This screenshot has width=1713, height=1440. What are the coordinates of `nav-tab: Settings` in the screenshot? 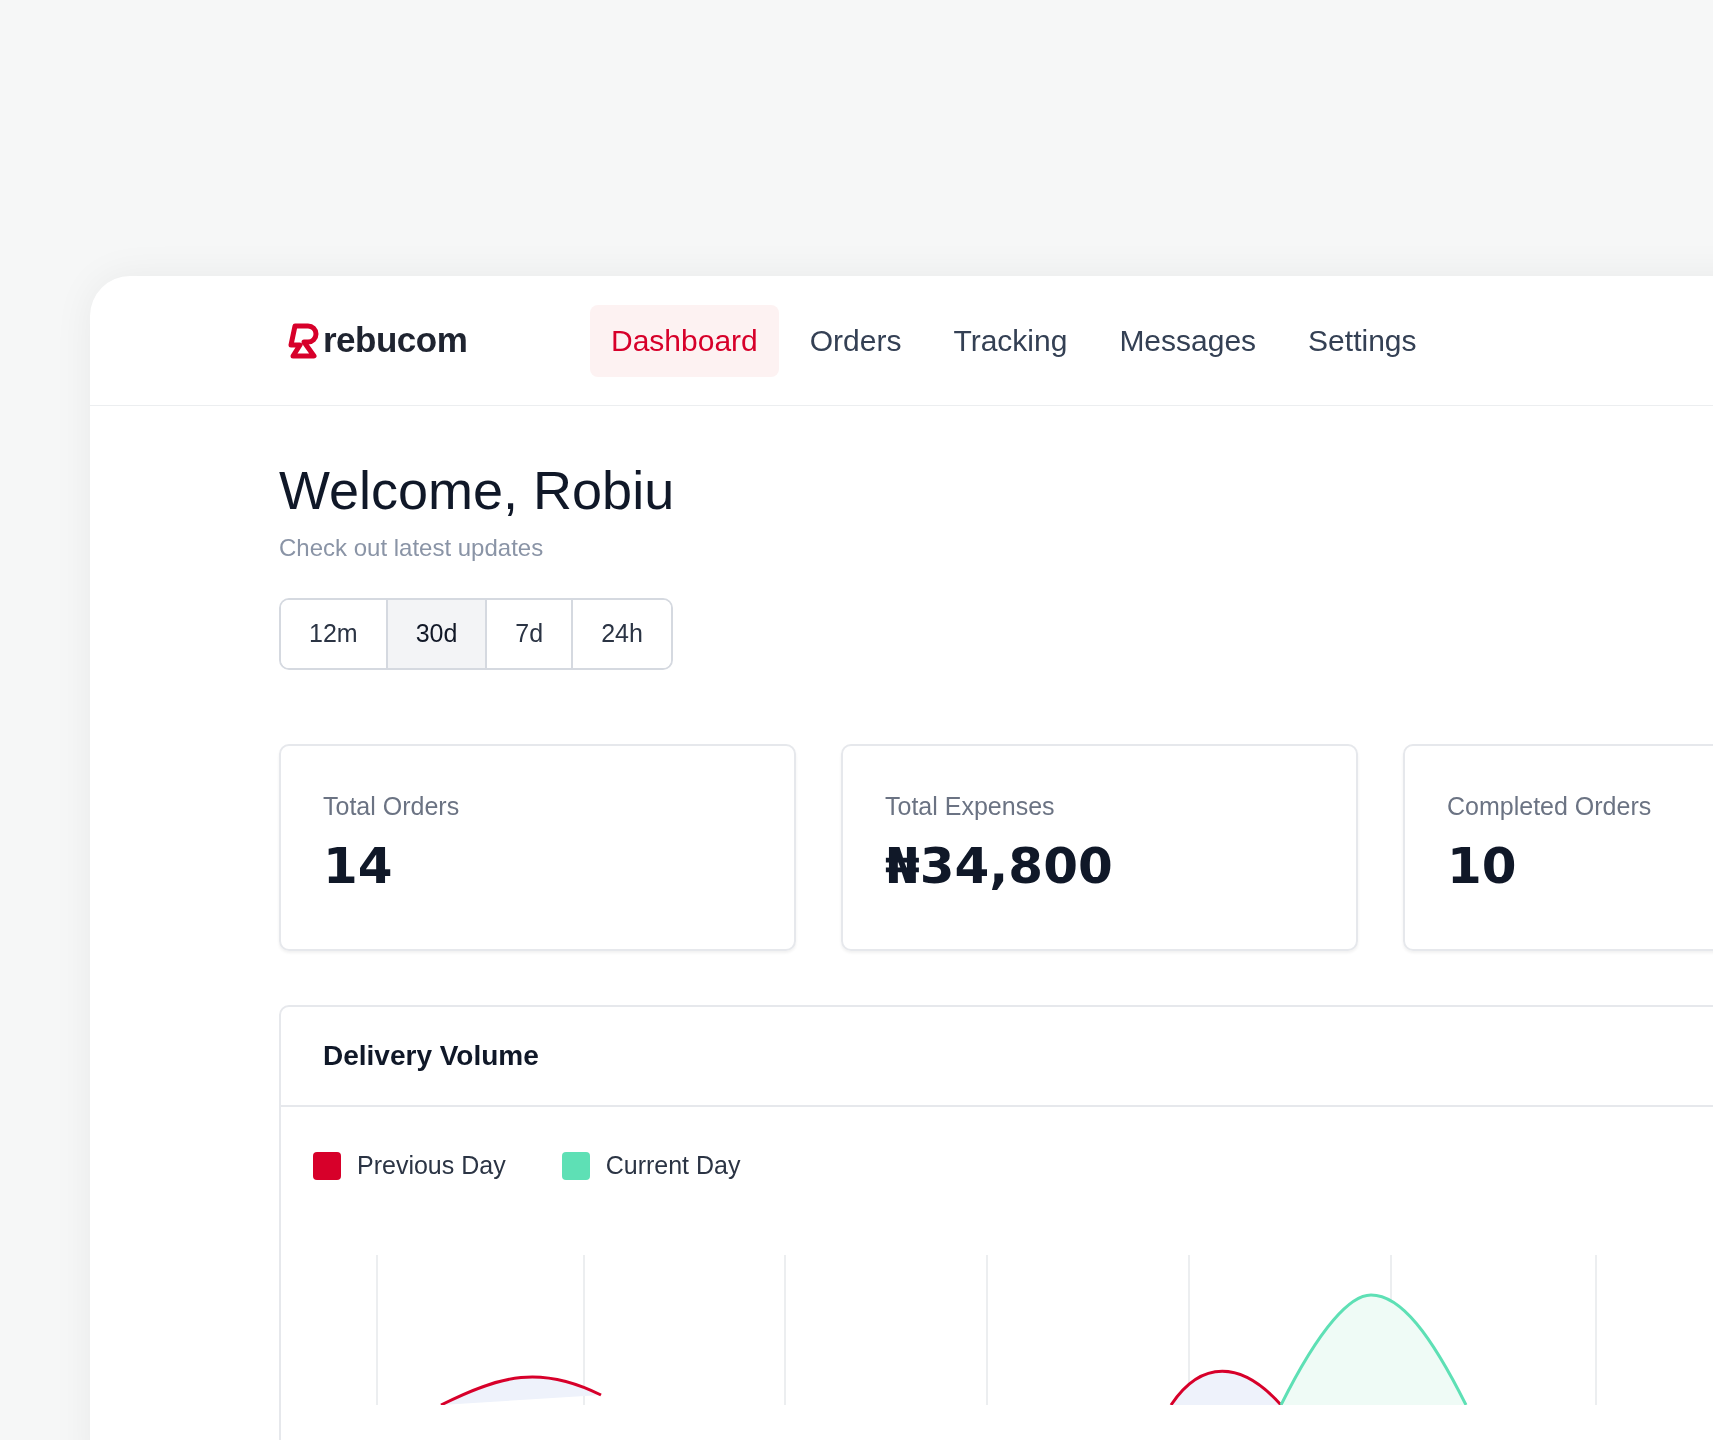 It's located at (1362, 340).